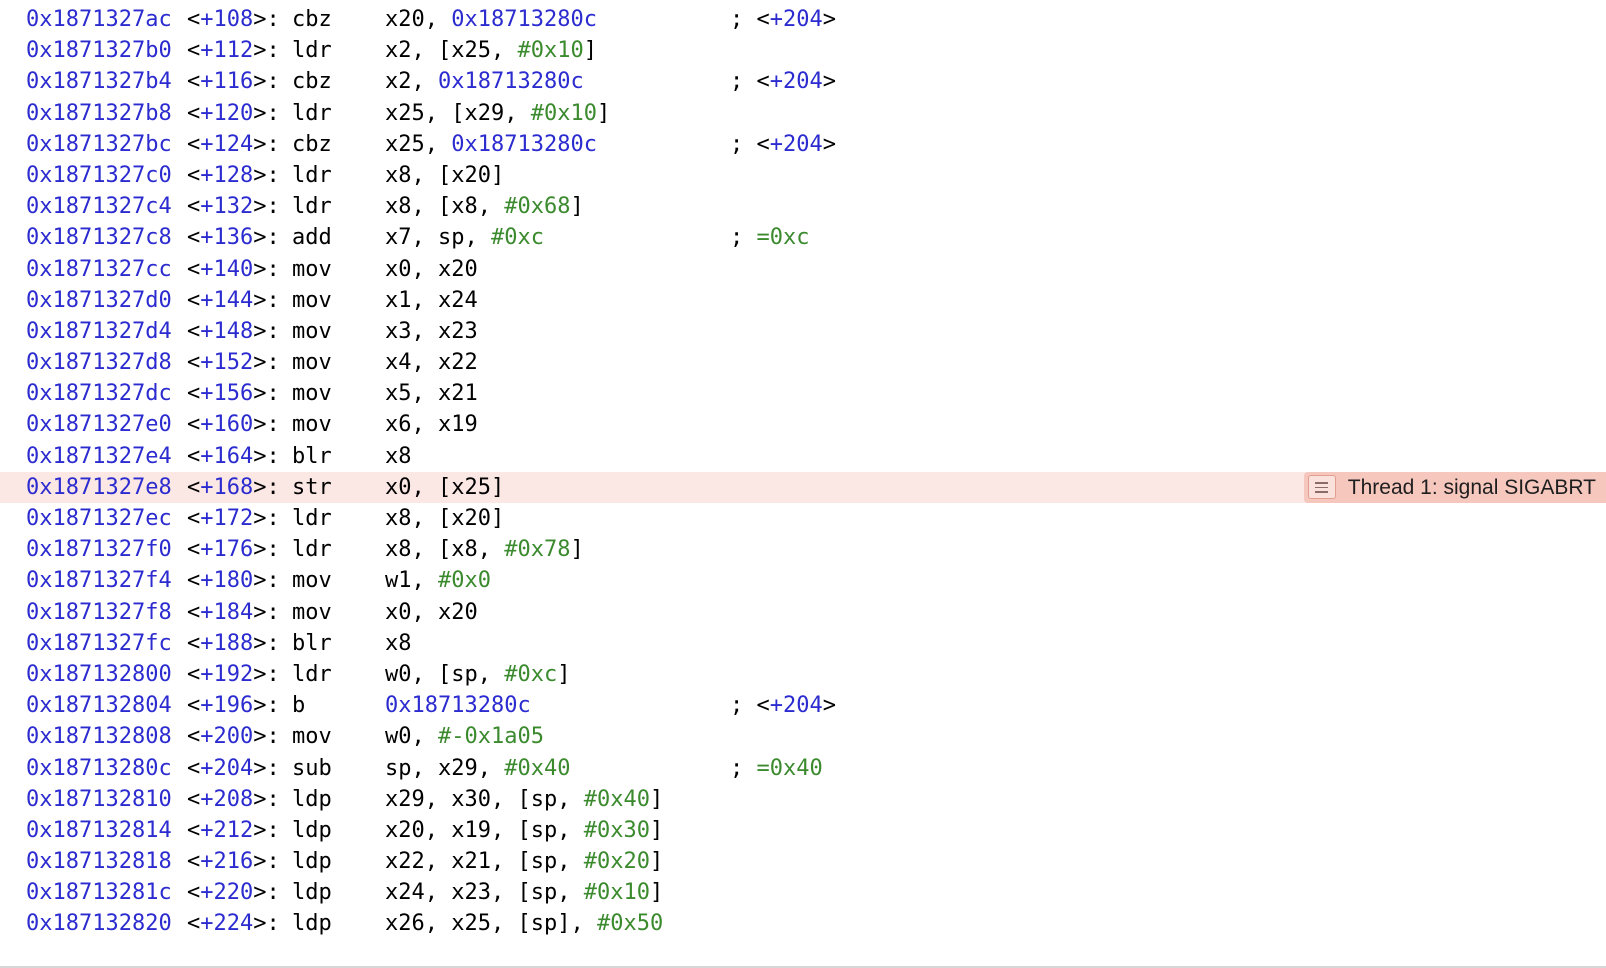  Describe the element at coordinates (312, 394) in the screenshot. I see `instruction-mnemonic: mov` at that location.